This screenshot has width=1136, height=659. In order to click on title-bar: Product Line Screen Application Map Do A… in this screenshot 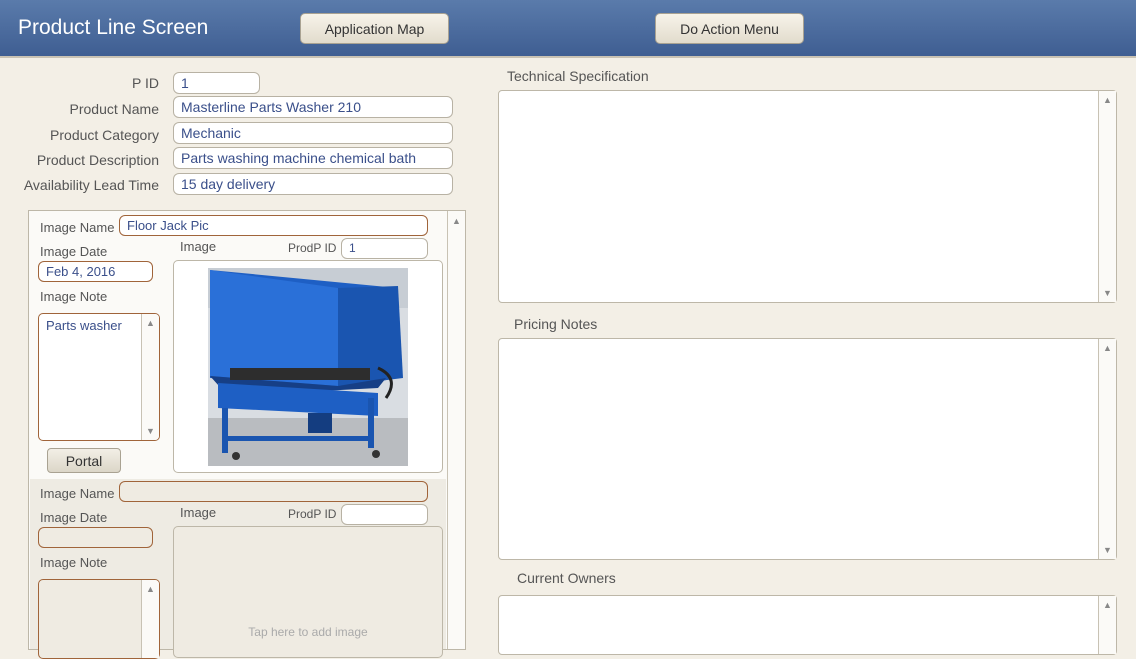, I will do `click(568, 29)`.